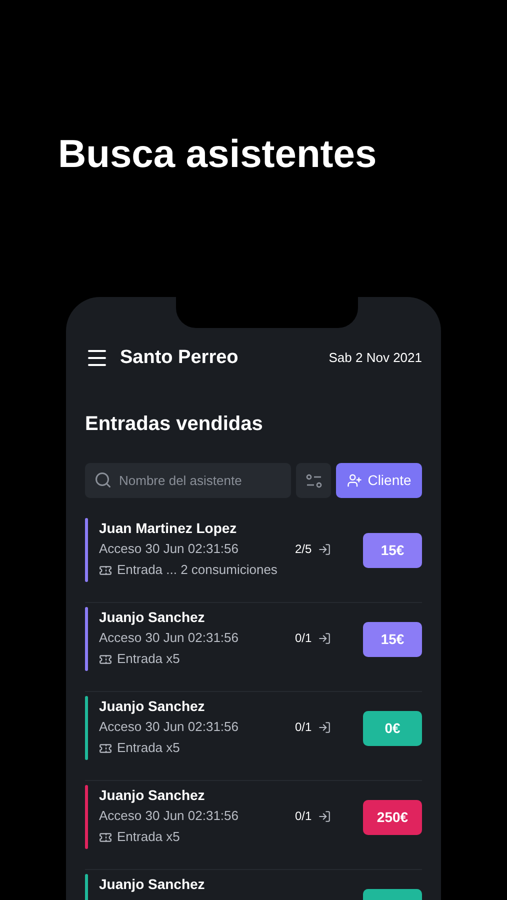 This screenshot has width=507, height=900. Describe the element at coordinates (103, 480) in the screenshot. I see `search-icon` at that location.